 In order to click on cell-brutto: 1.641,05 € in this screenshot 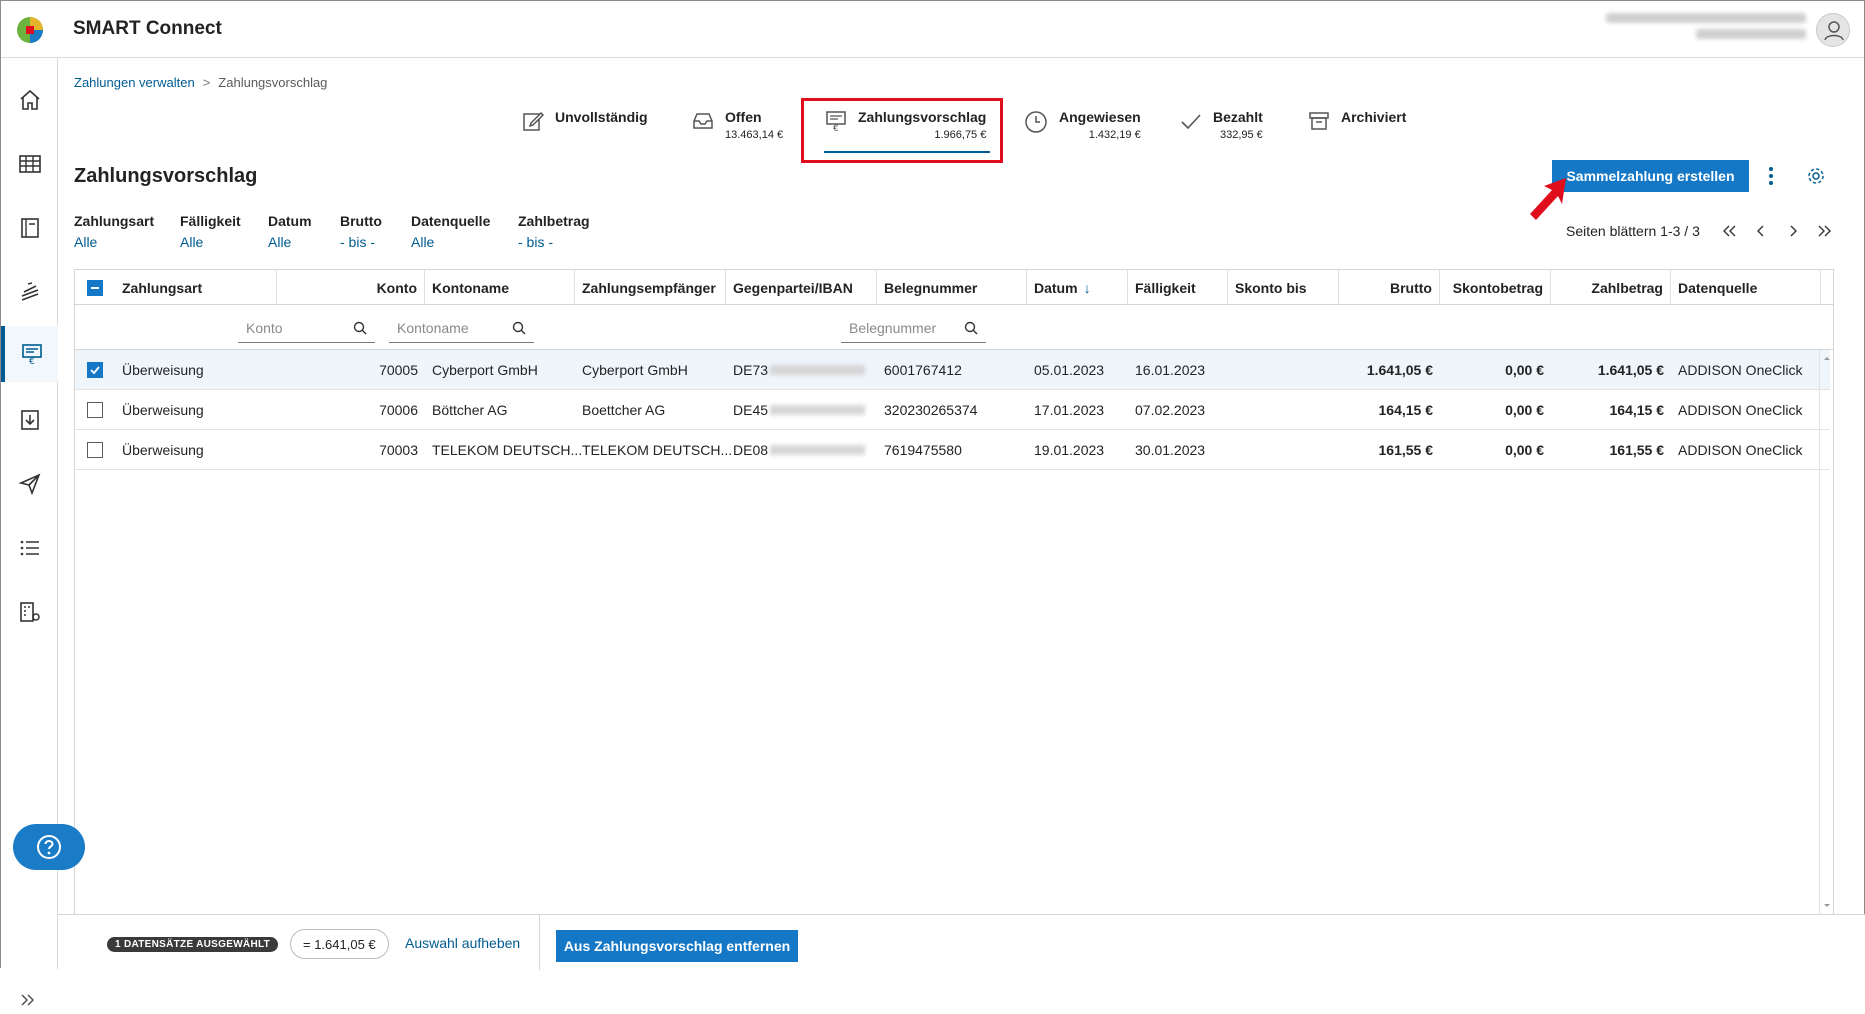, I will do `click(1399, 370)`.